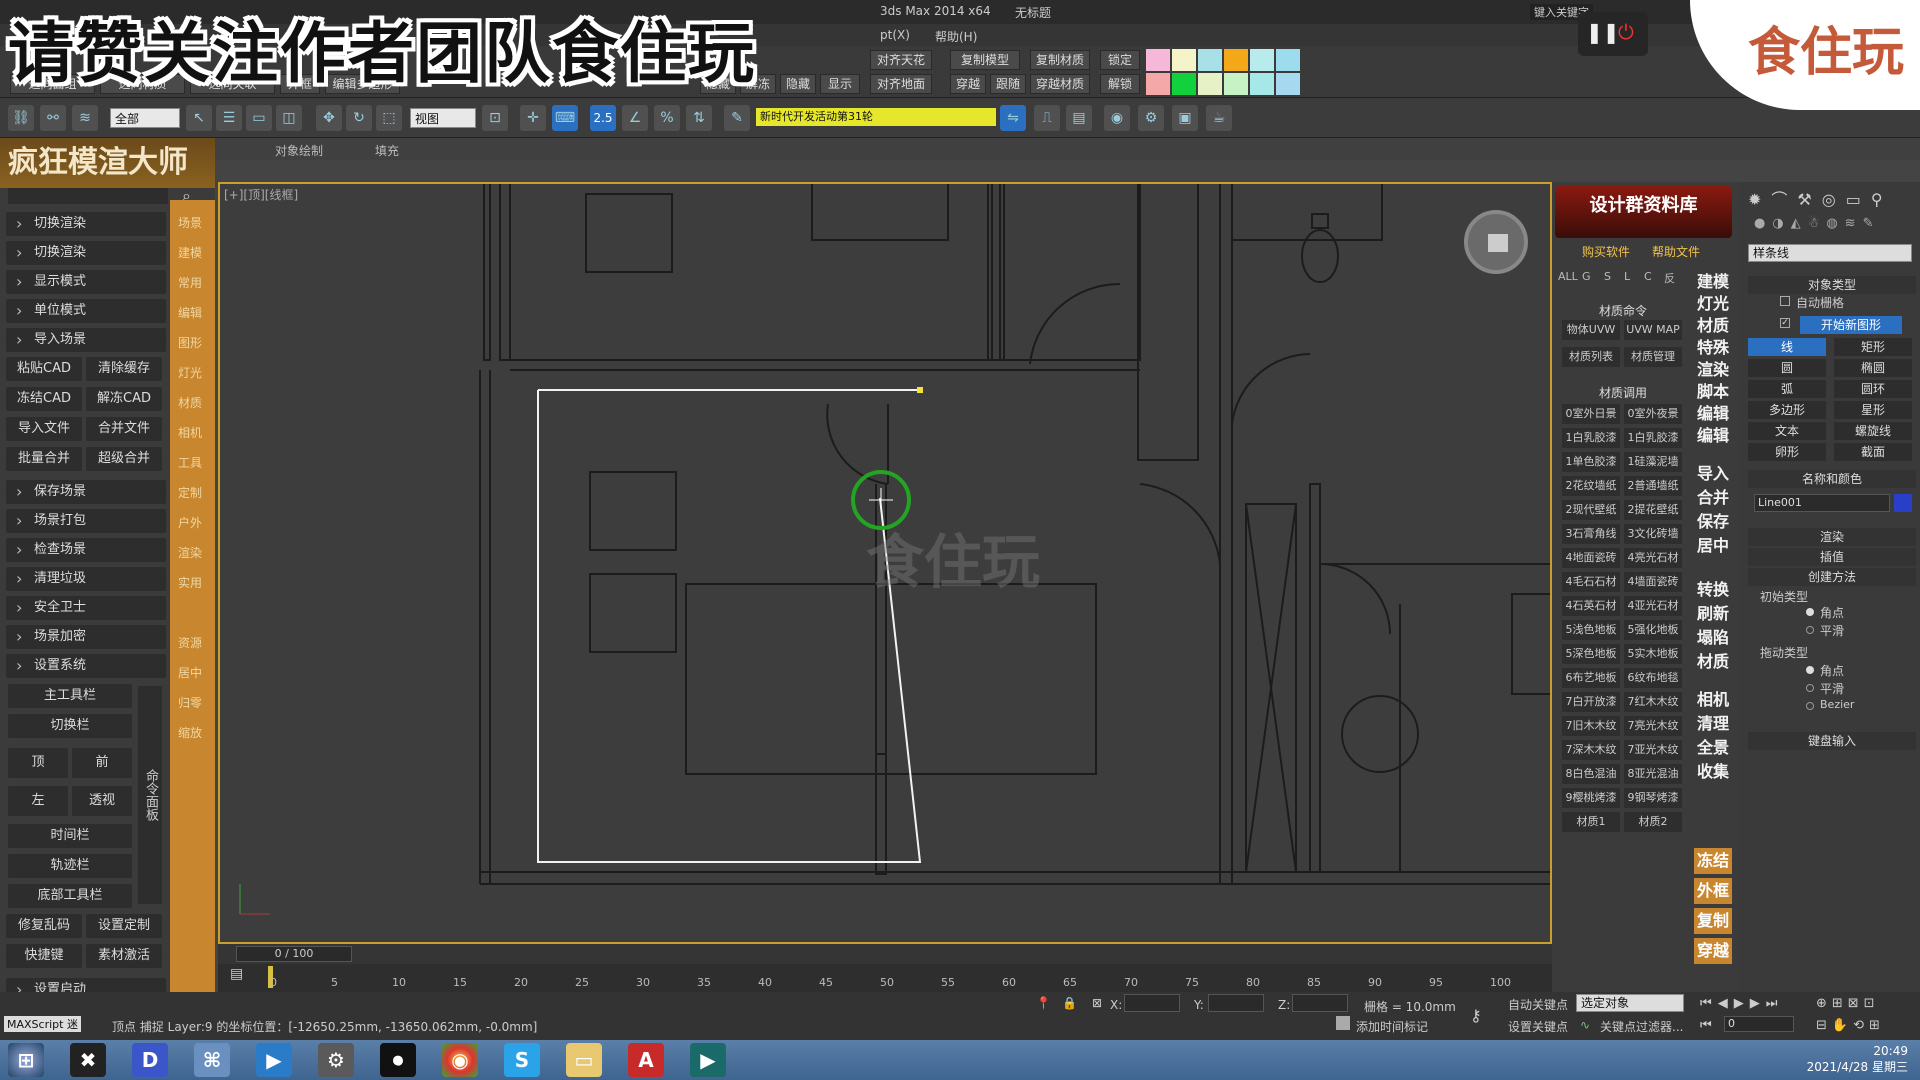 This screenshot has height=1080, width=1920. Describe the element at coordinates (1653, 750) in the screenshot. I see `material-preset-button: 7亚光木纹` at that location.